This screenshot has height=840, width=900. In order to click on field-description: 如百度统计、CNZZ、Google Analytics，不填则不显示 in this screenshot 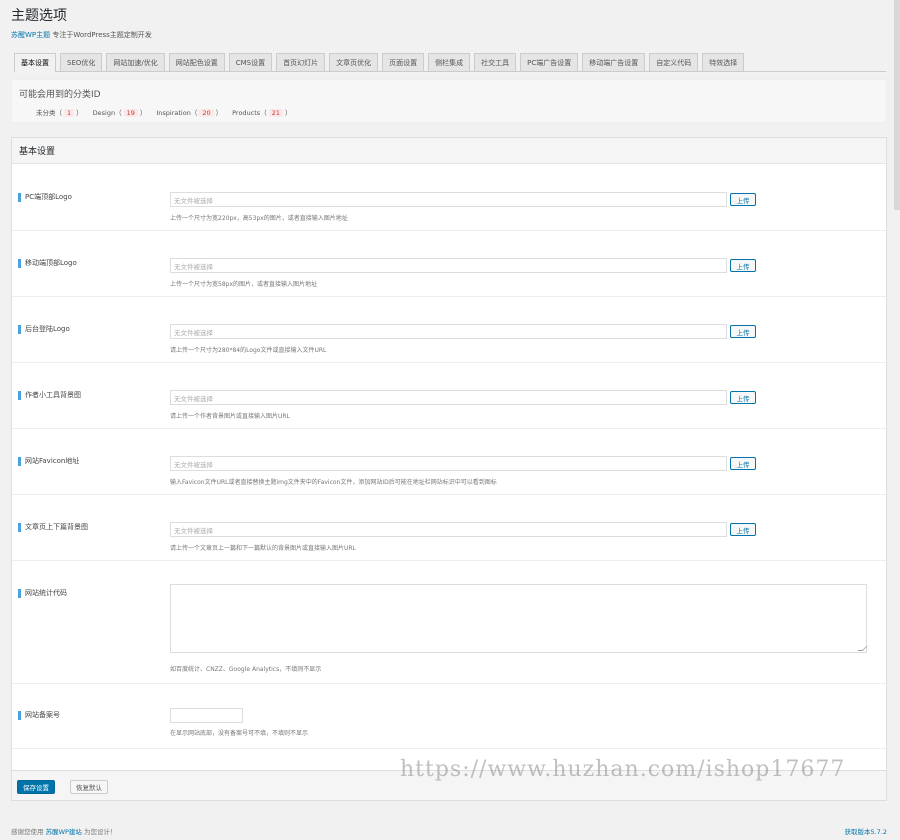, I will do `click(246, 669)`.